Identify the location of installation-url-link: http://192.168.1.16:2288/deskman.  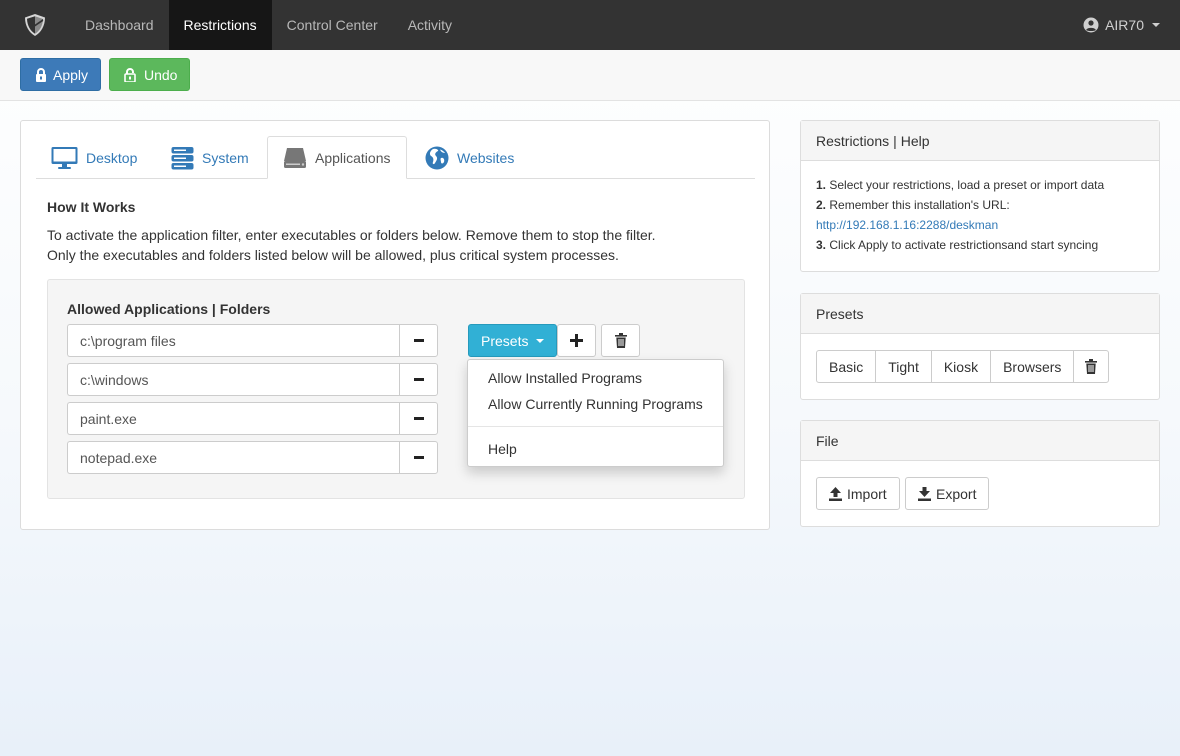
(907, 225).